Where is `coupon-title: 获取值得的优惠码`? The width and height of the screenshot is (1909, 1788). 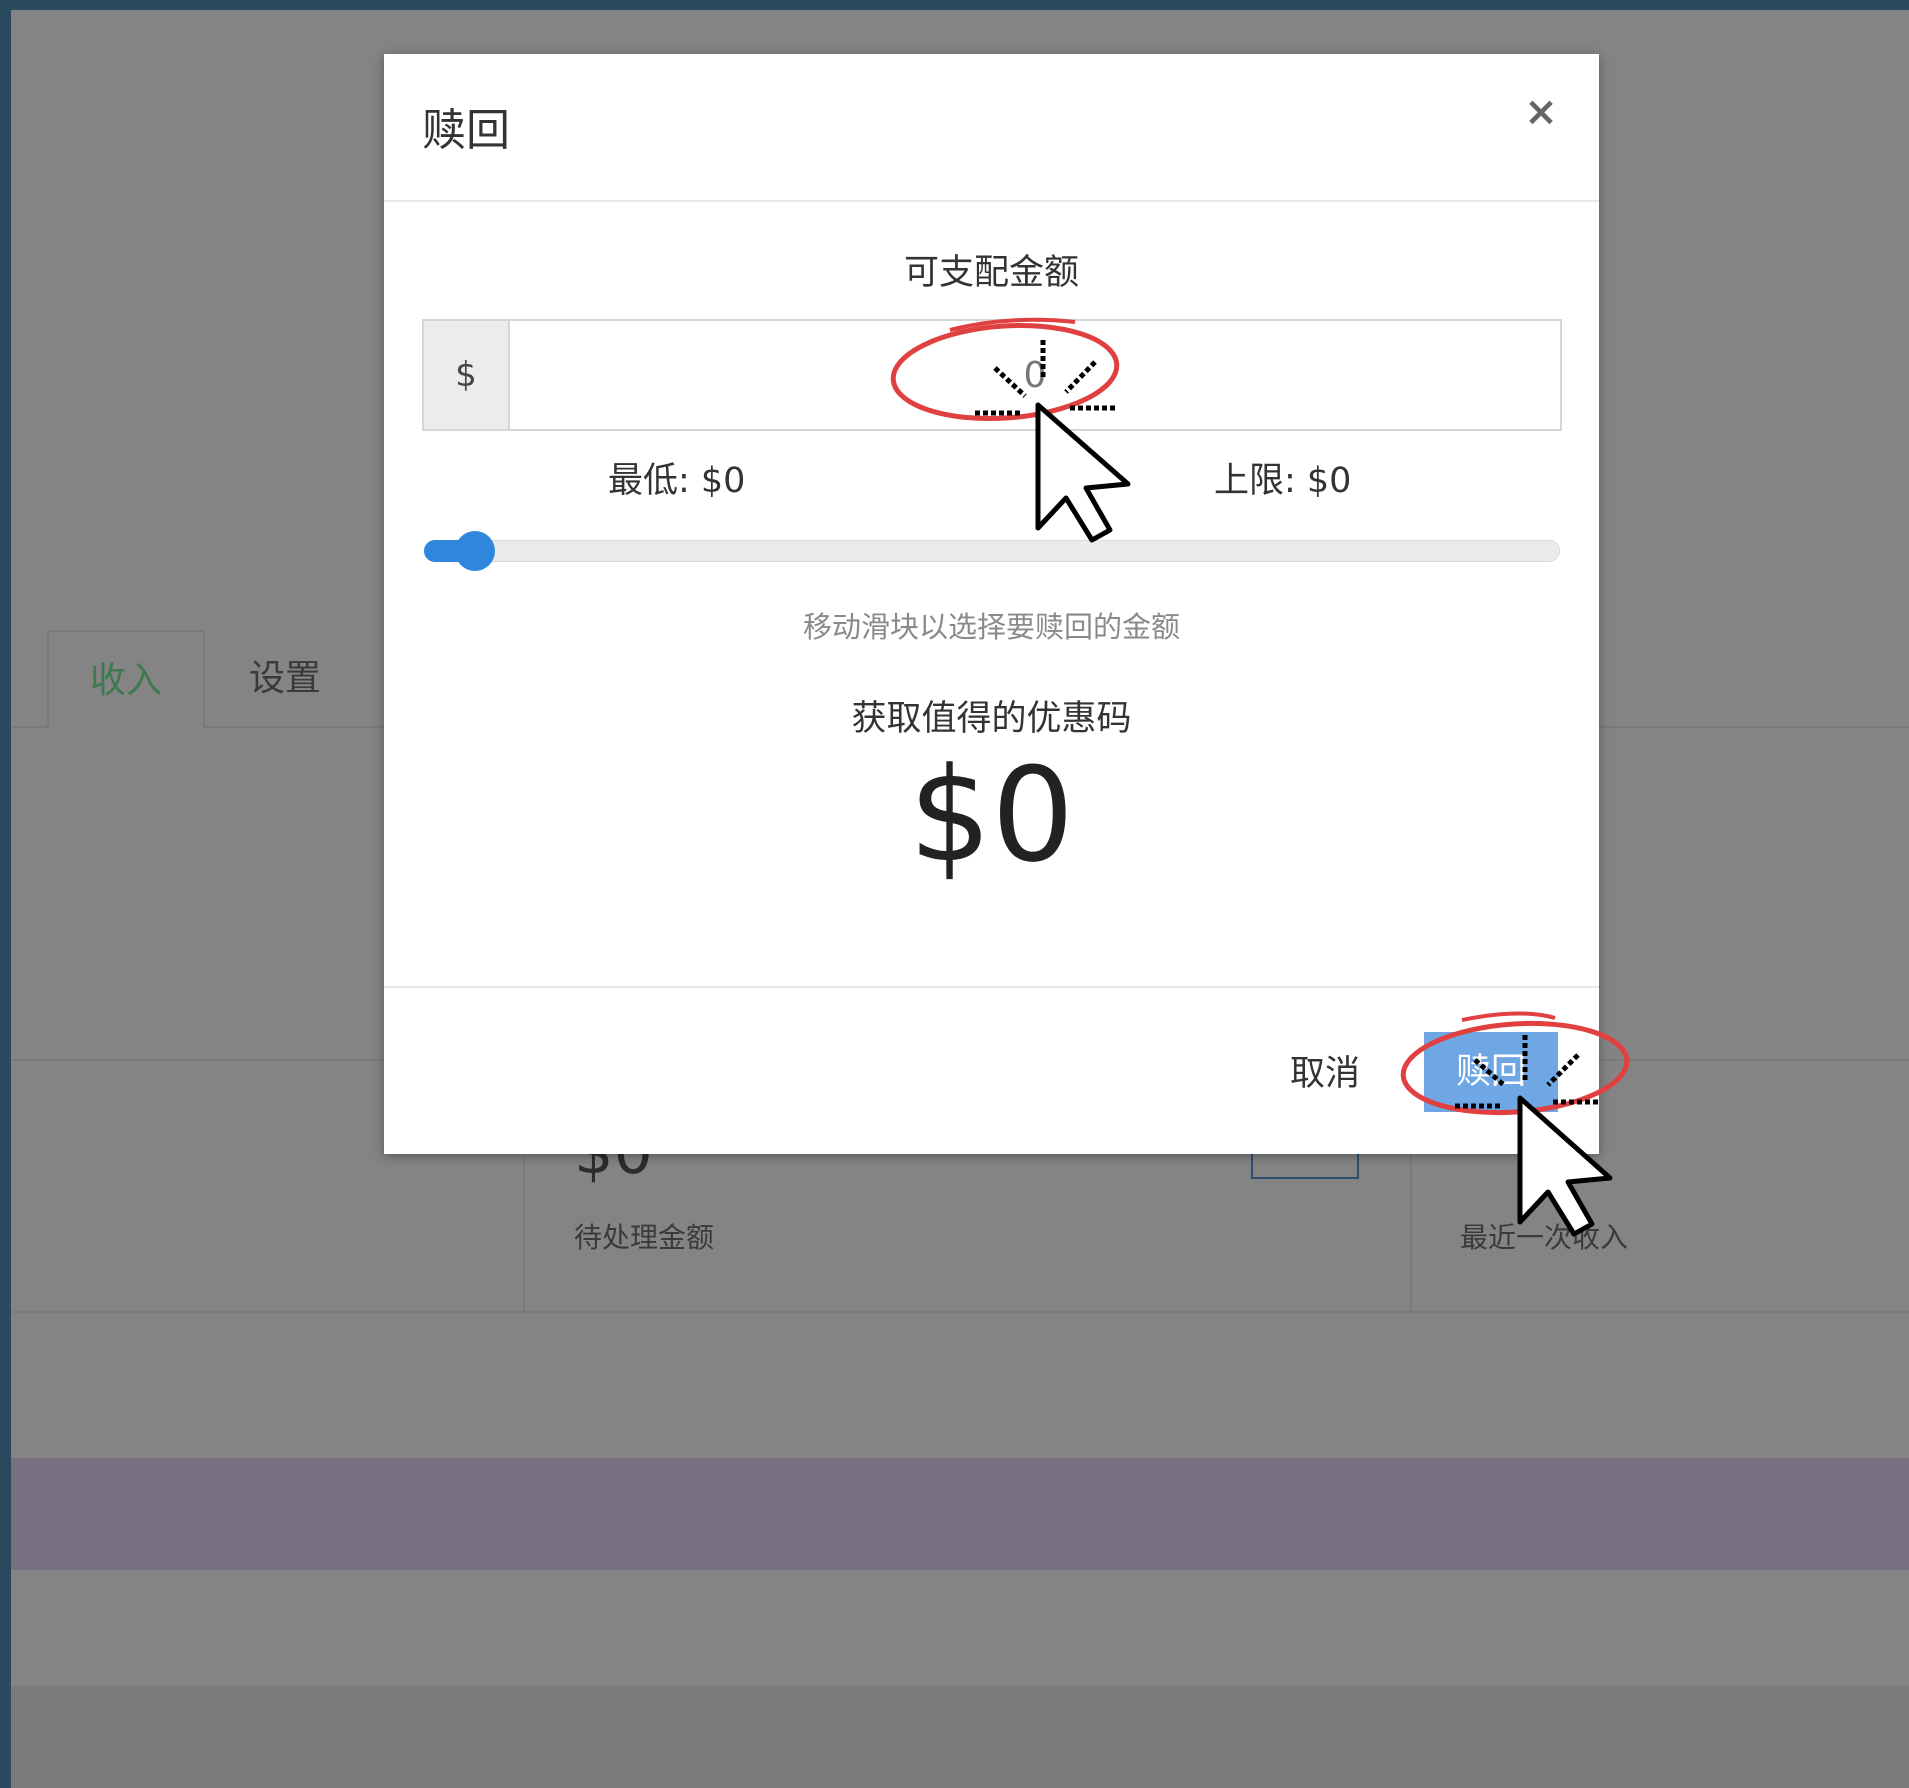
coupon-title: 获取值得的优惠码 is located at coordinates (991, 719).